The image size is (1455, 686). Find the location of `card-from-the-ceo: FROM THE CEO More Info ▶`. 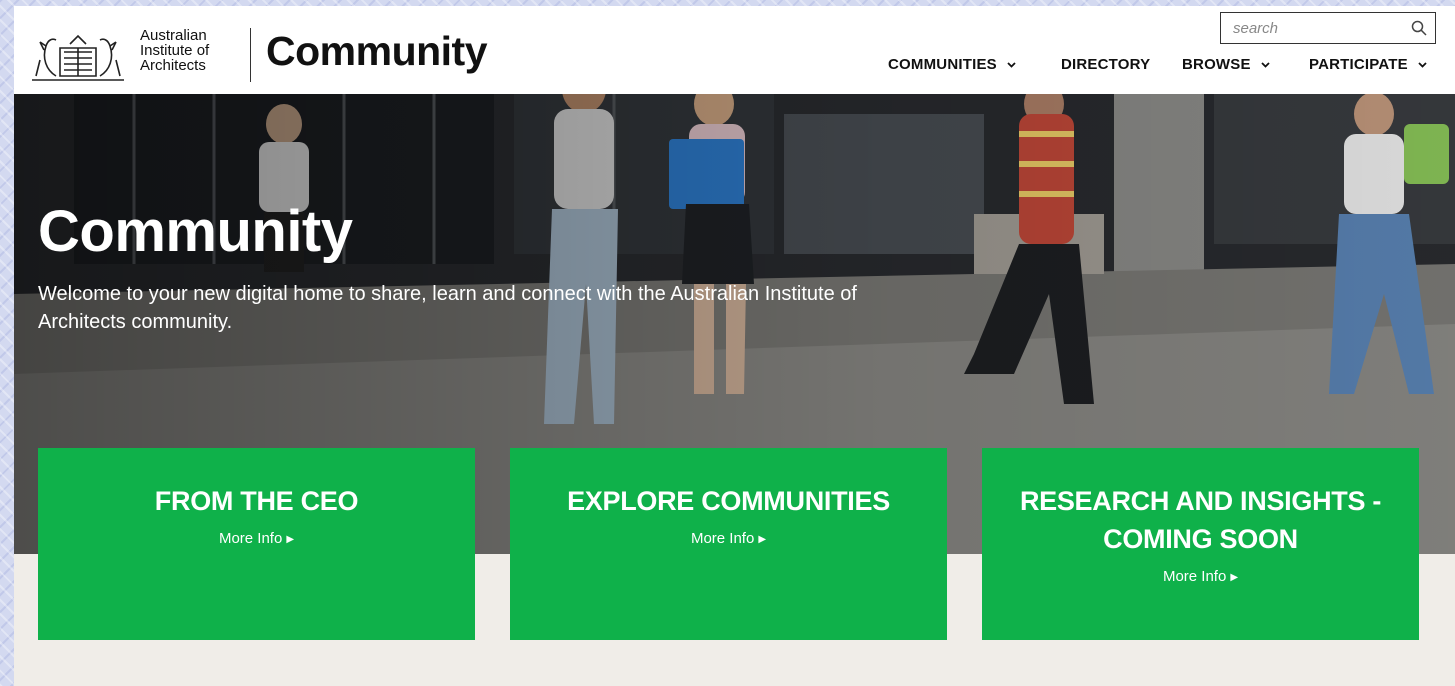

card-from-the-ceo: FROM THE CEO More Info ▶ is located at coordinates (256, 544).